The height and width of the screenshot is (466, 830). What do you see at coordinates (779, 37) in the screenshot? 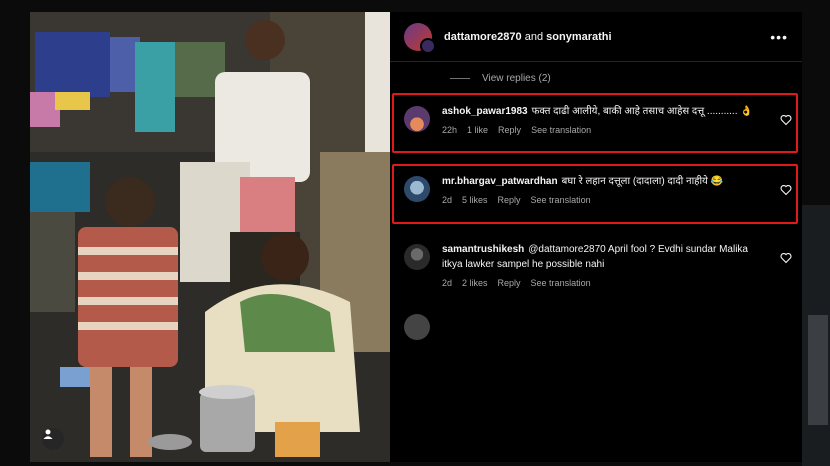
I see `more-options-icon: •••` at bounding box center [779, 37].